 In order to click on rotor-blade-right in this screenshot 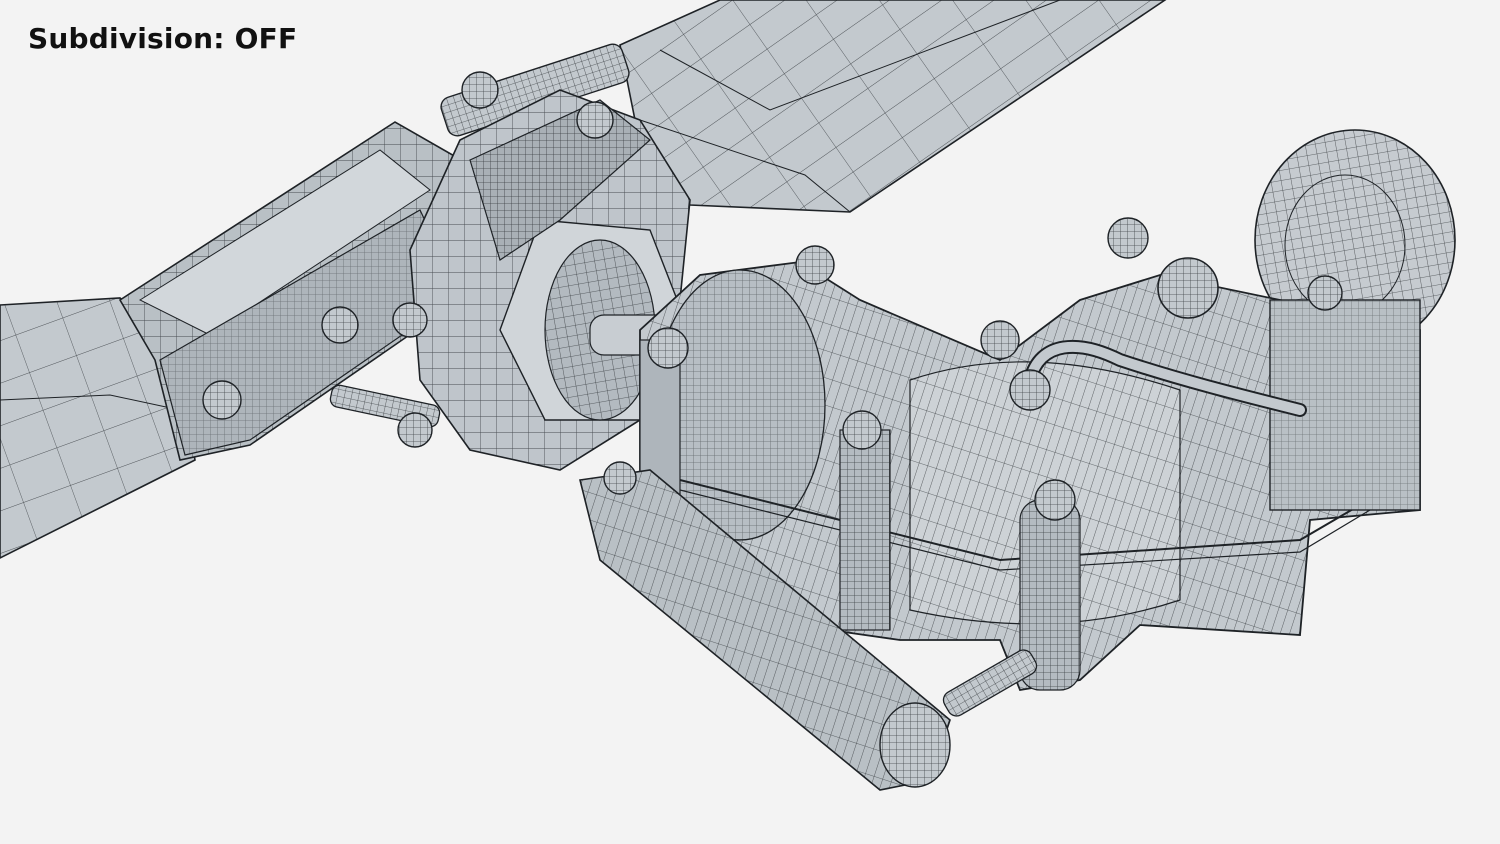, I will do `click(893, 106)`.